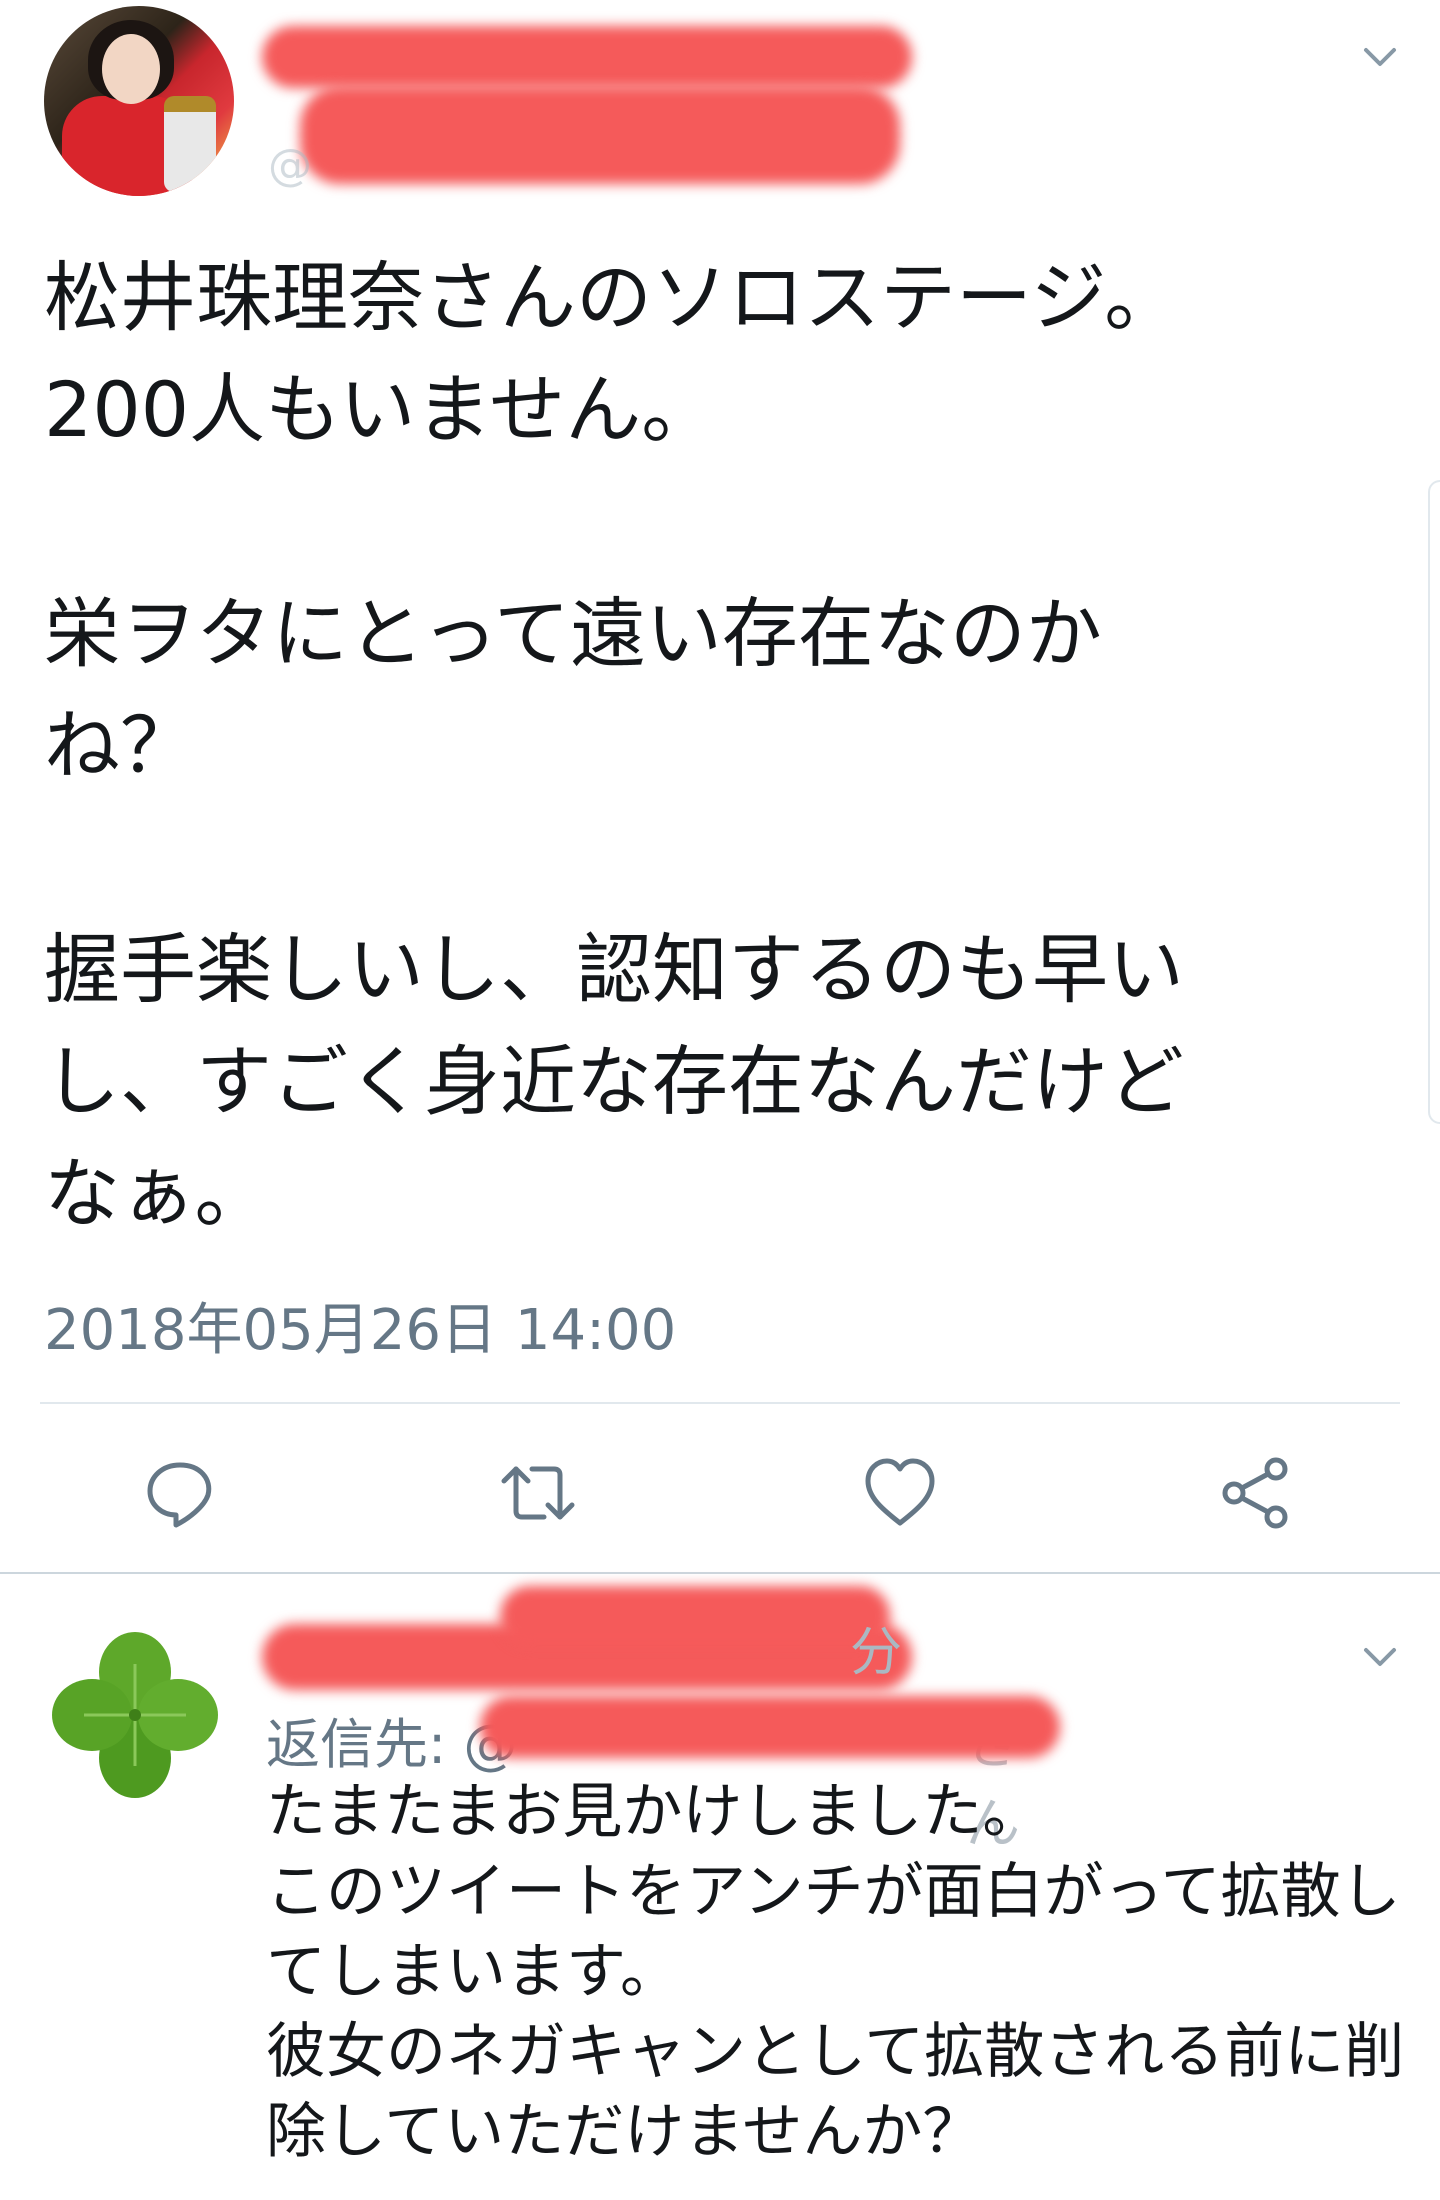 This screenshot has width=1440, height=2200. What do you see at coordinates (1434, 802) in the screenshot?
I see `scrollbar` at bounding box center [1434, 802].